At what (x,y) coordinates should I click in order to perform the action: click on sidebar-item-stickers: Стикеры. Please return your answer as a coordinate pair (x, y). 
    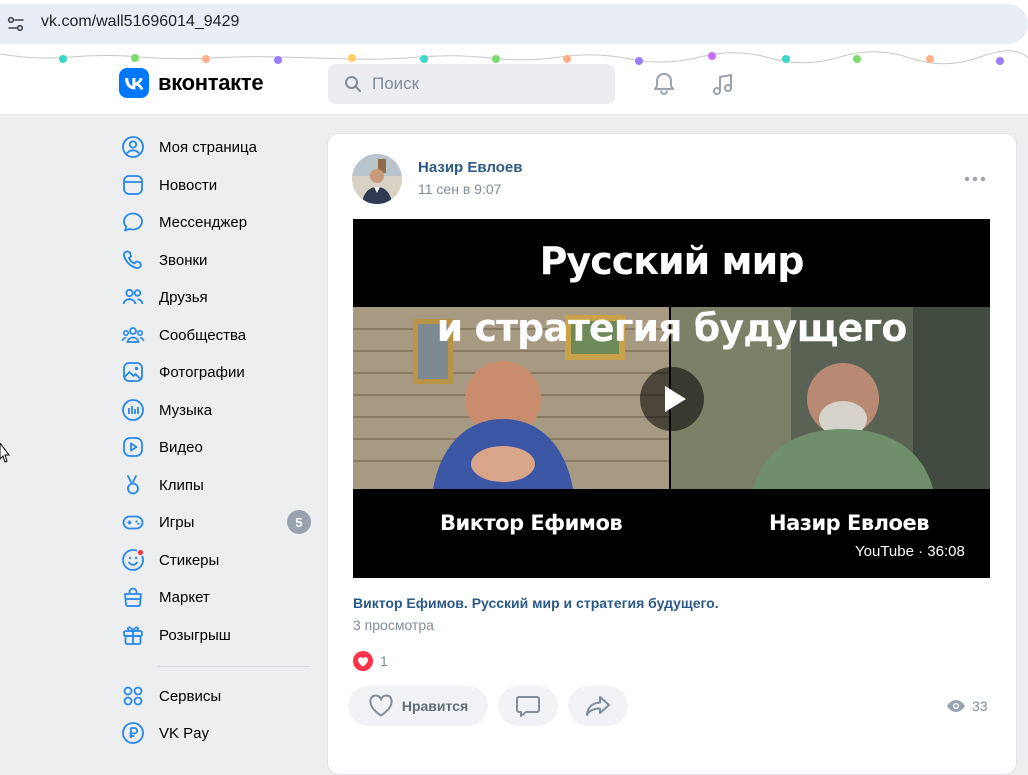
    Looking at the image, I should click on (216, 560).